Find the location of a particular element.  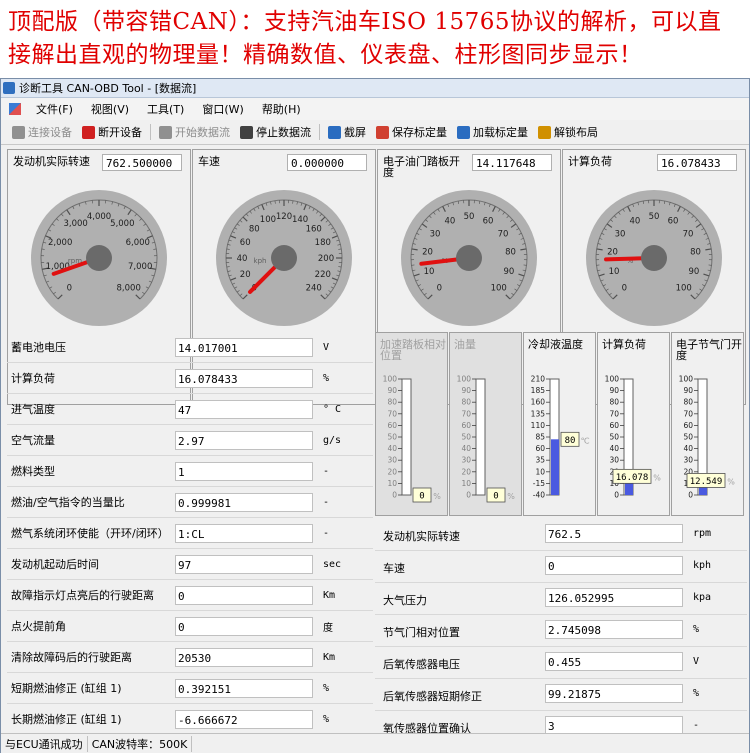

row-value-field: 126.052995 is located at coordinates (614, 597).